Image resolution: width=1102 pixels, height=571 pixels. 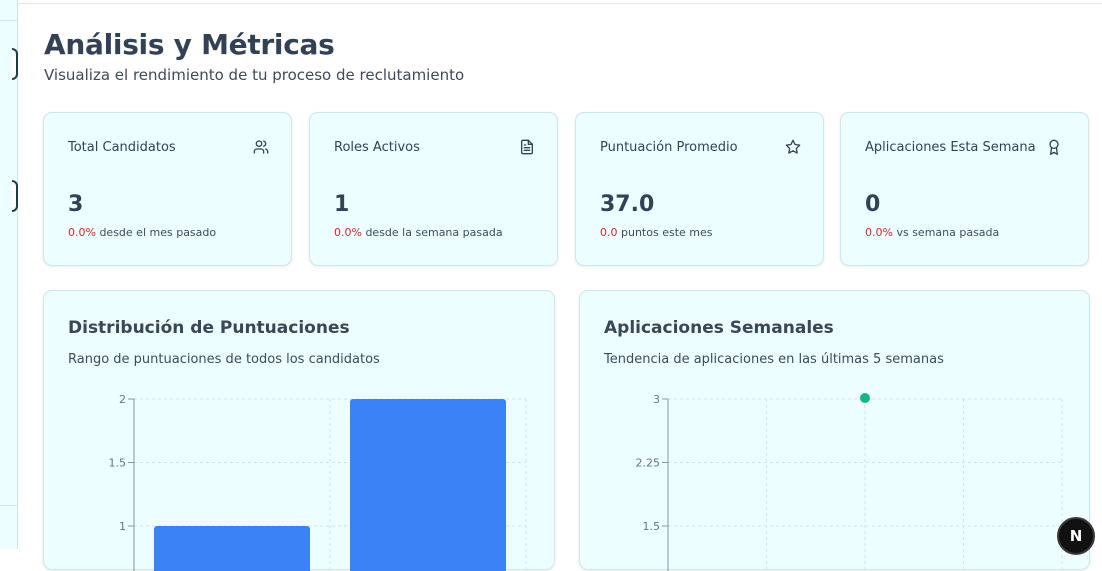 I want to click on stat-change: 0.0% desde el mes pasado, so click(x=142, y=232).